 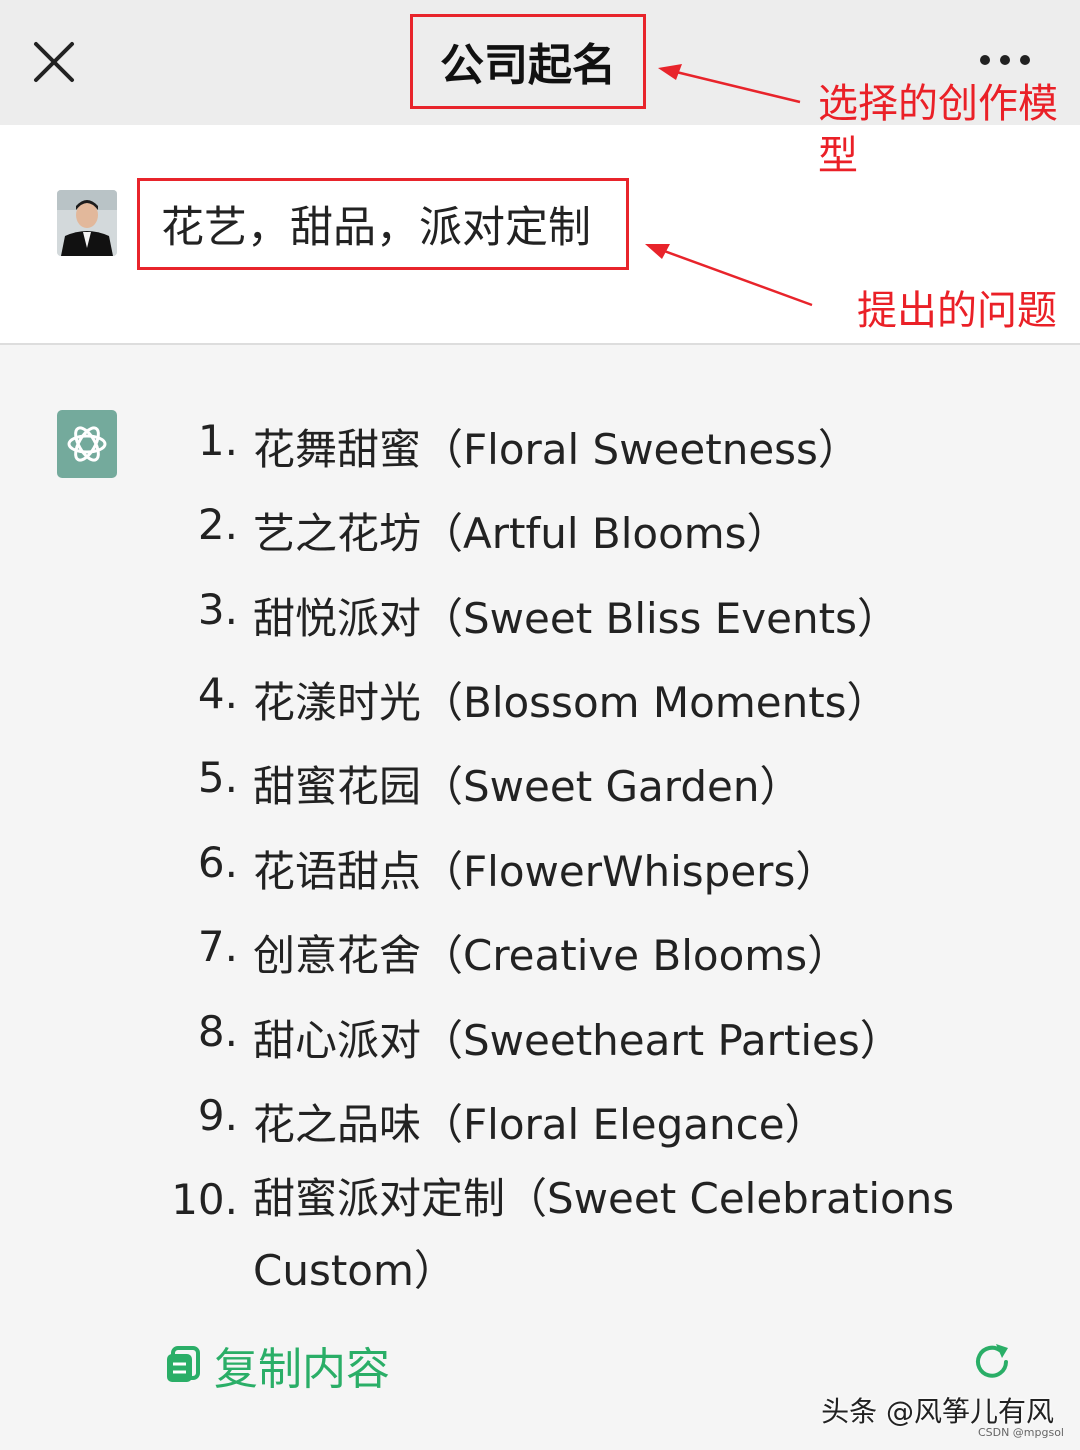 I want to click on close-icon, so click(x=54, y=62).